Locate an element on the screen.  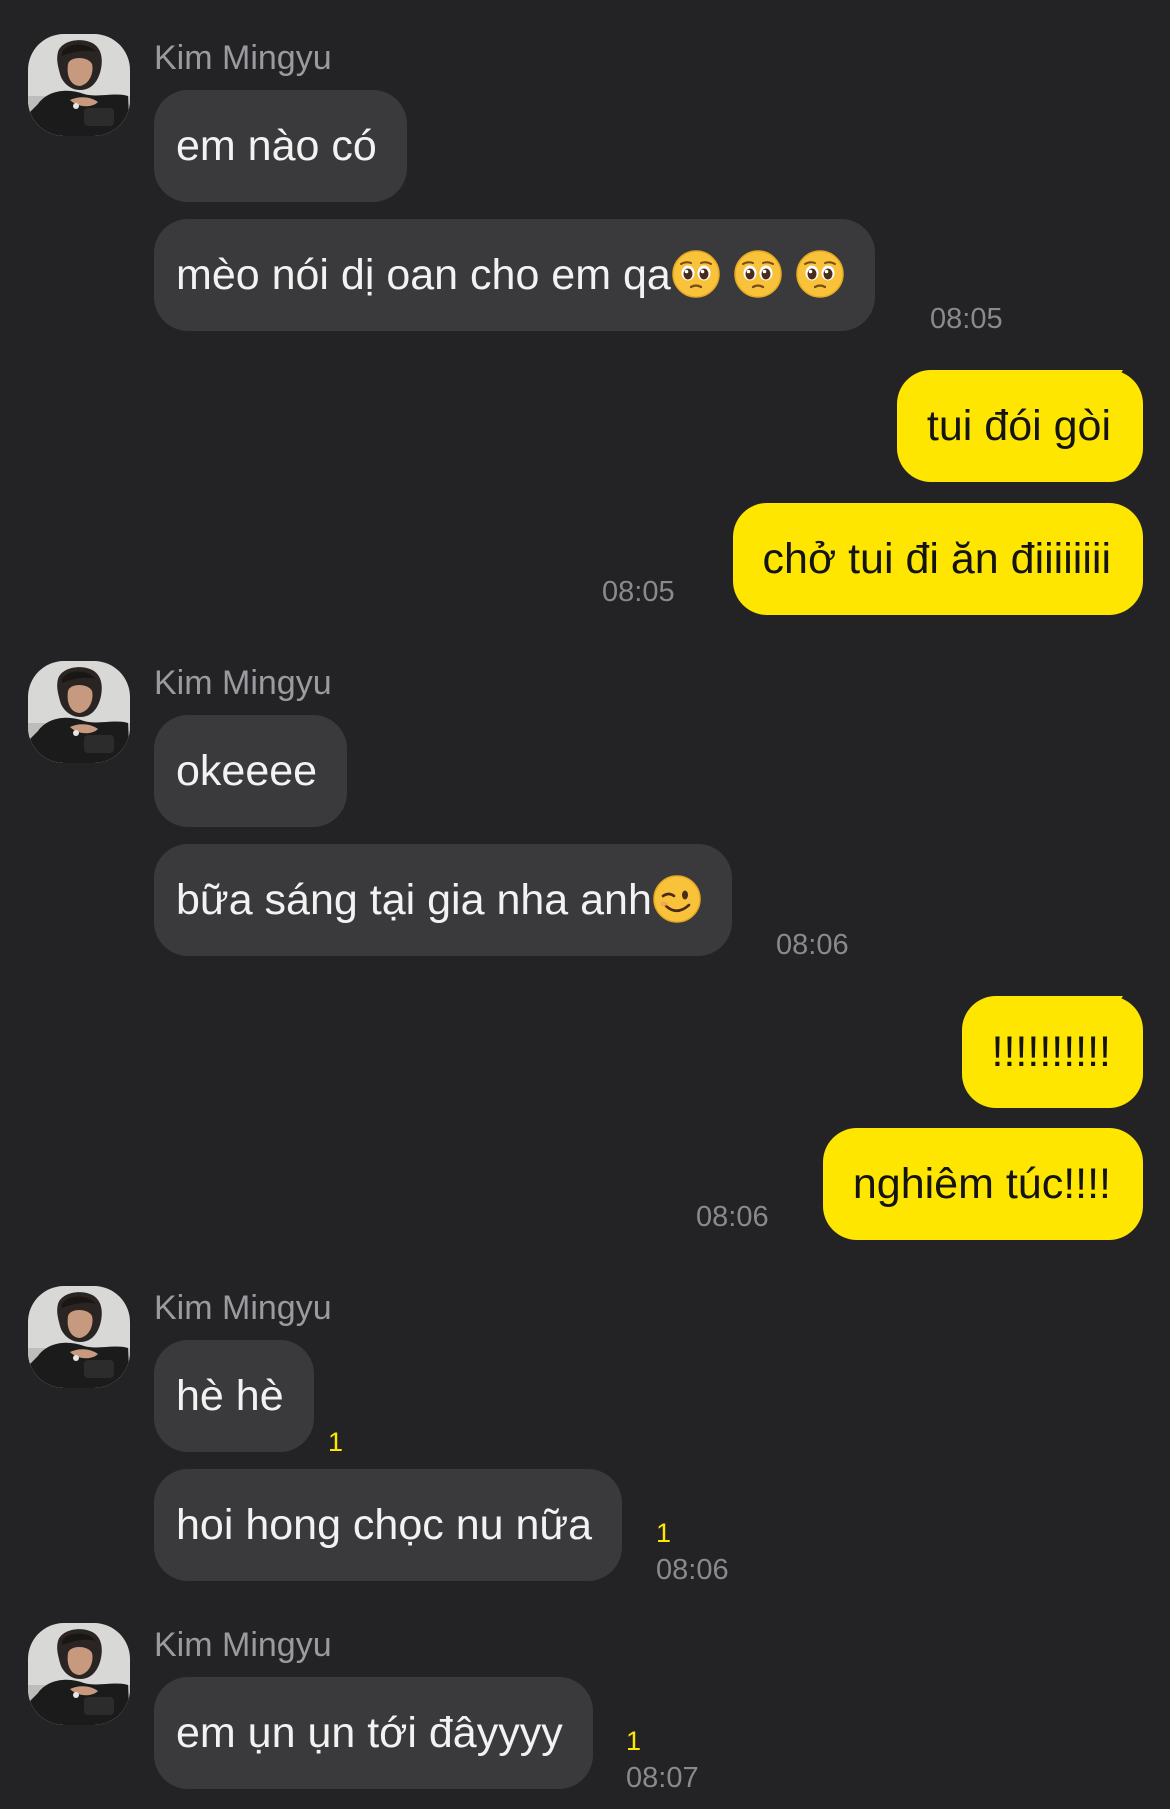
message-text: em nào có is located at coordinates (276, 146).